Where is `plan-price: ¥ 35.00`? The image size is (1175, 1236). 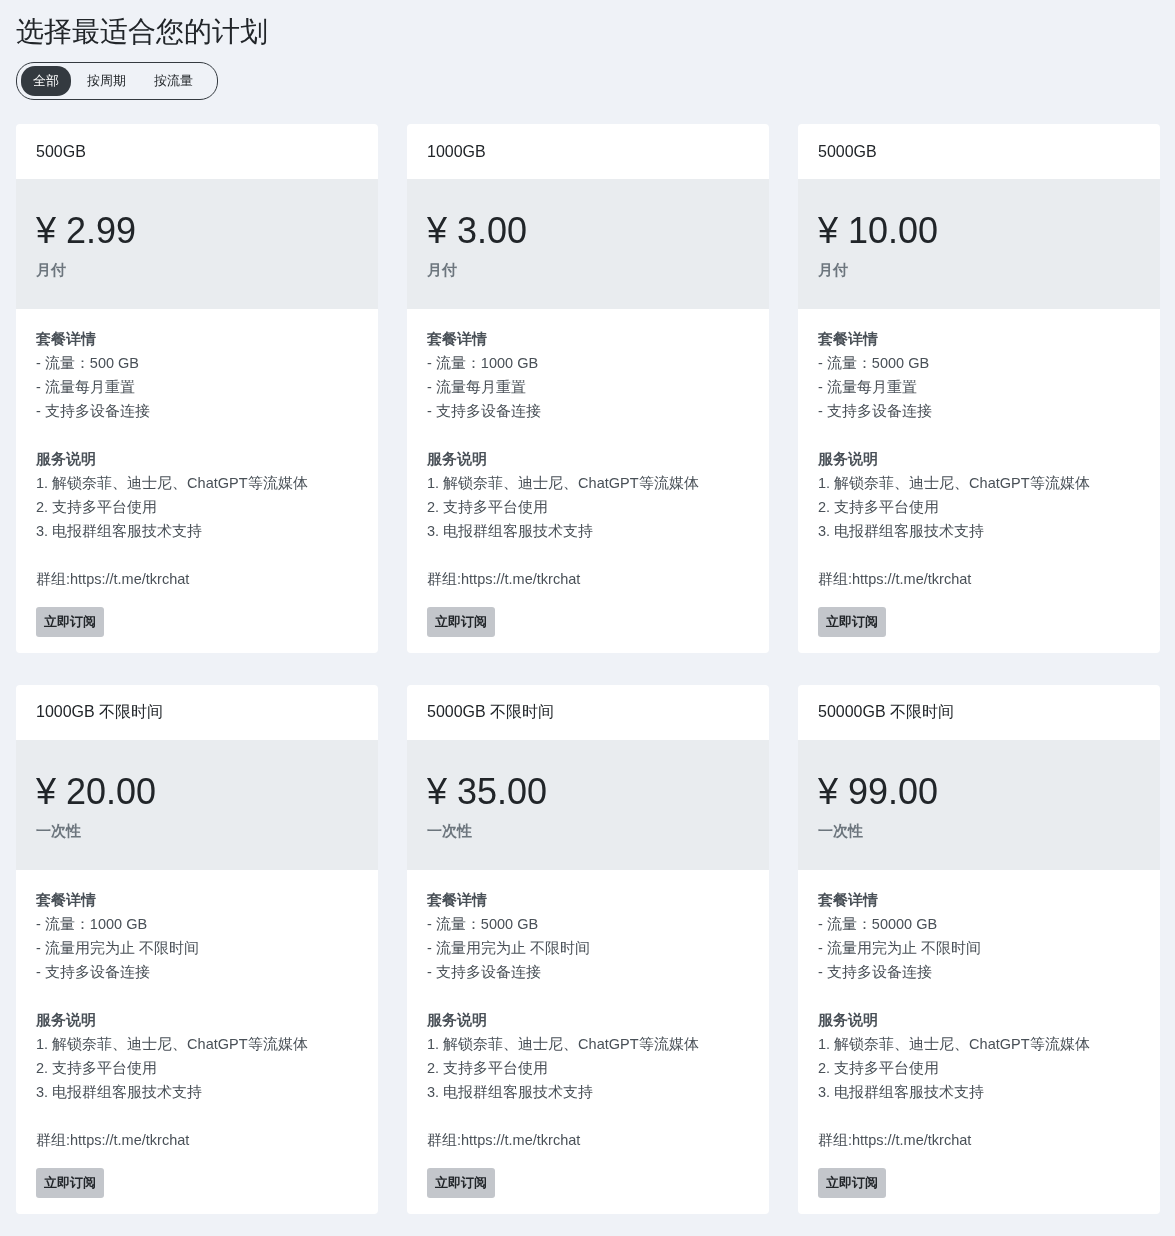
plan-price: ¥ 35.00 is located at coordinates (488, 792).